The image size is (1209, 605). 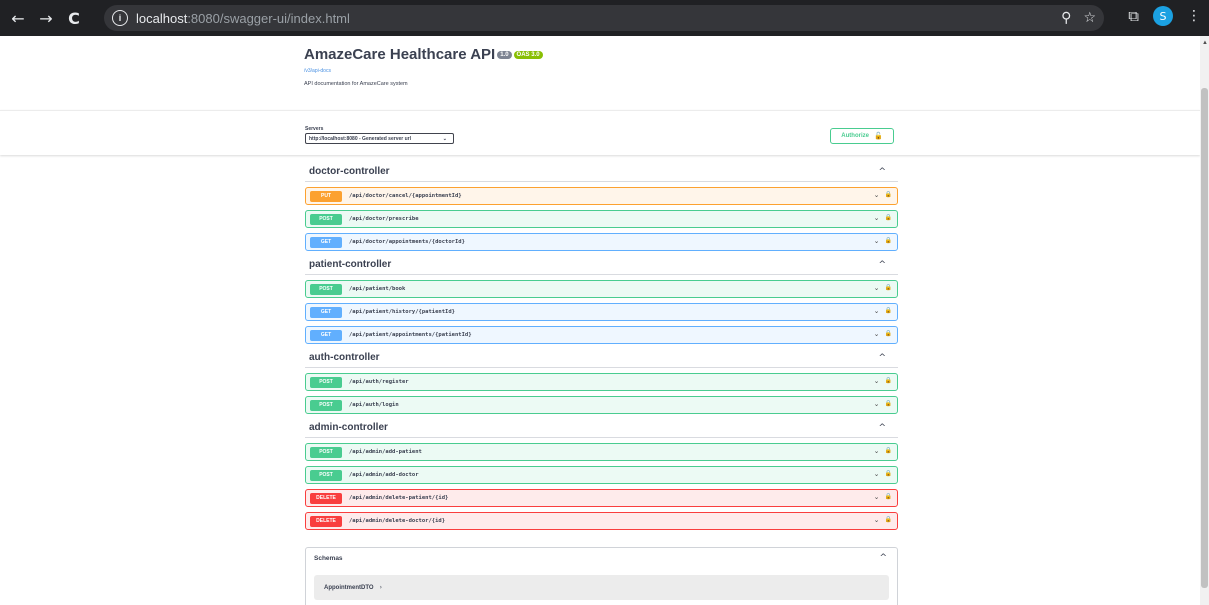 I want to click on operation-post: POST/api/auth/register ⌄ 🔒, so click(x=601, y=382).